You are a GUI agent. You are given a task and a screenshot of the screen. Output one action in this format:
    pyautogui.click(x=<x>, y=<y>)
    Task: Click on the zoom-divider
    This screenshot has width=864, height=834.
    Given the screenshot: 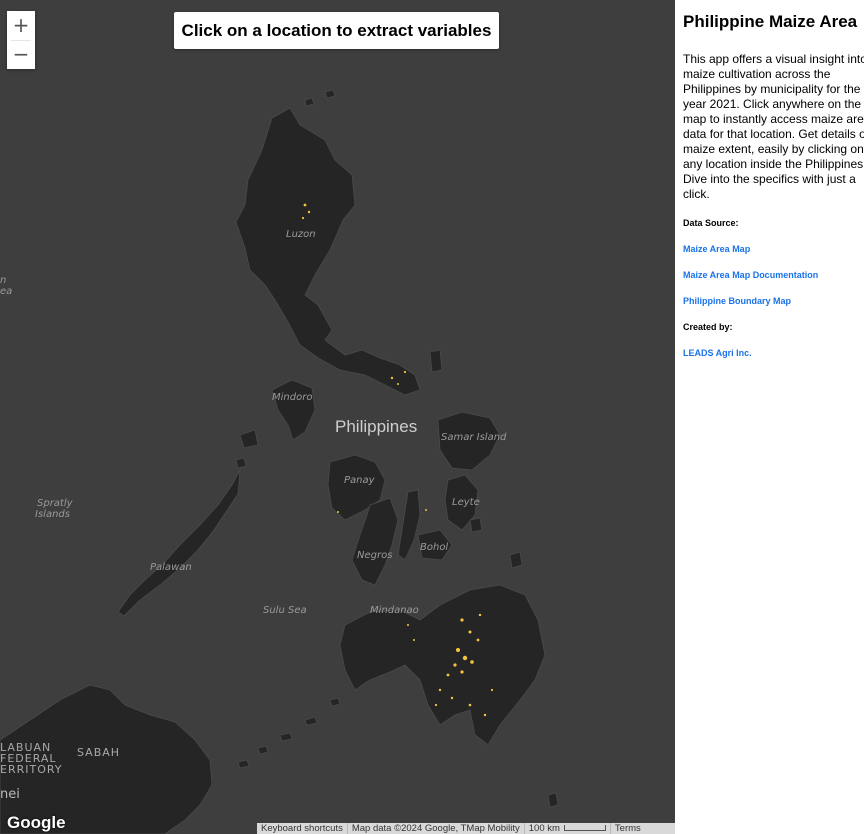 What is the action you would take?
    pyautogui.click(x=21, y=40)
    